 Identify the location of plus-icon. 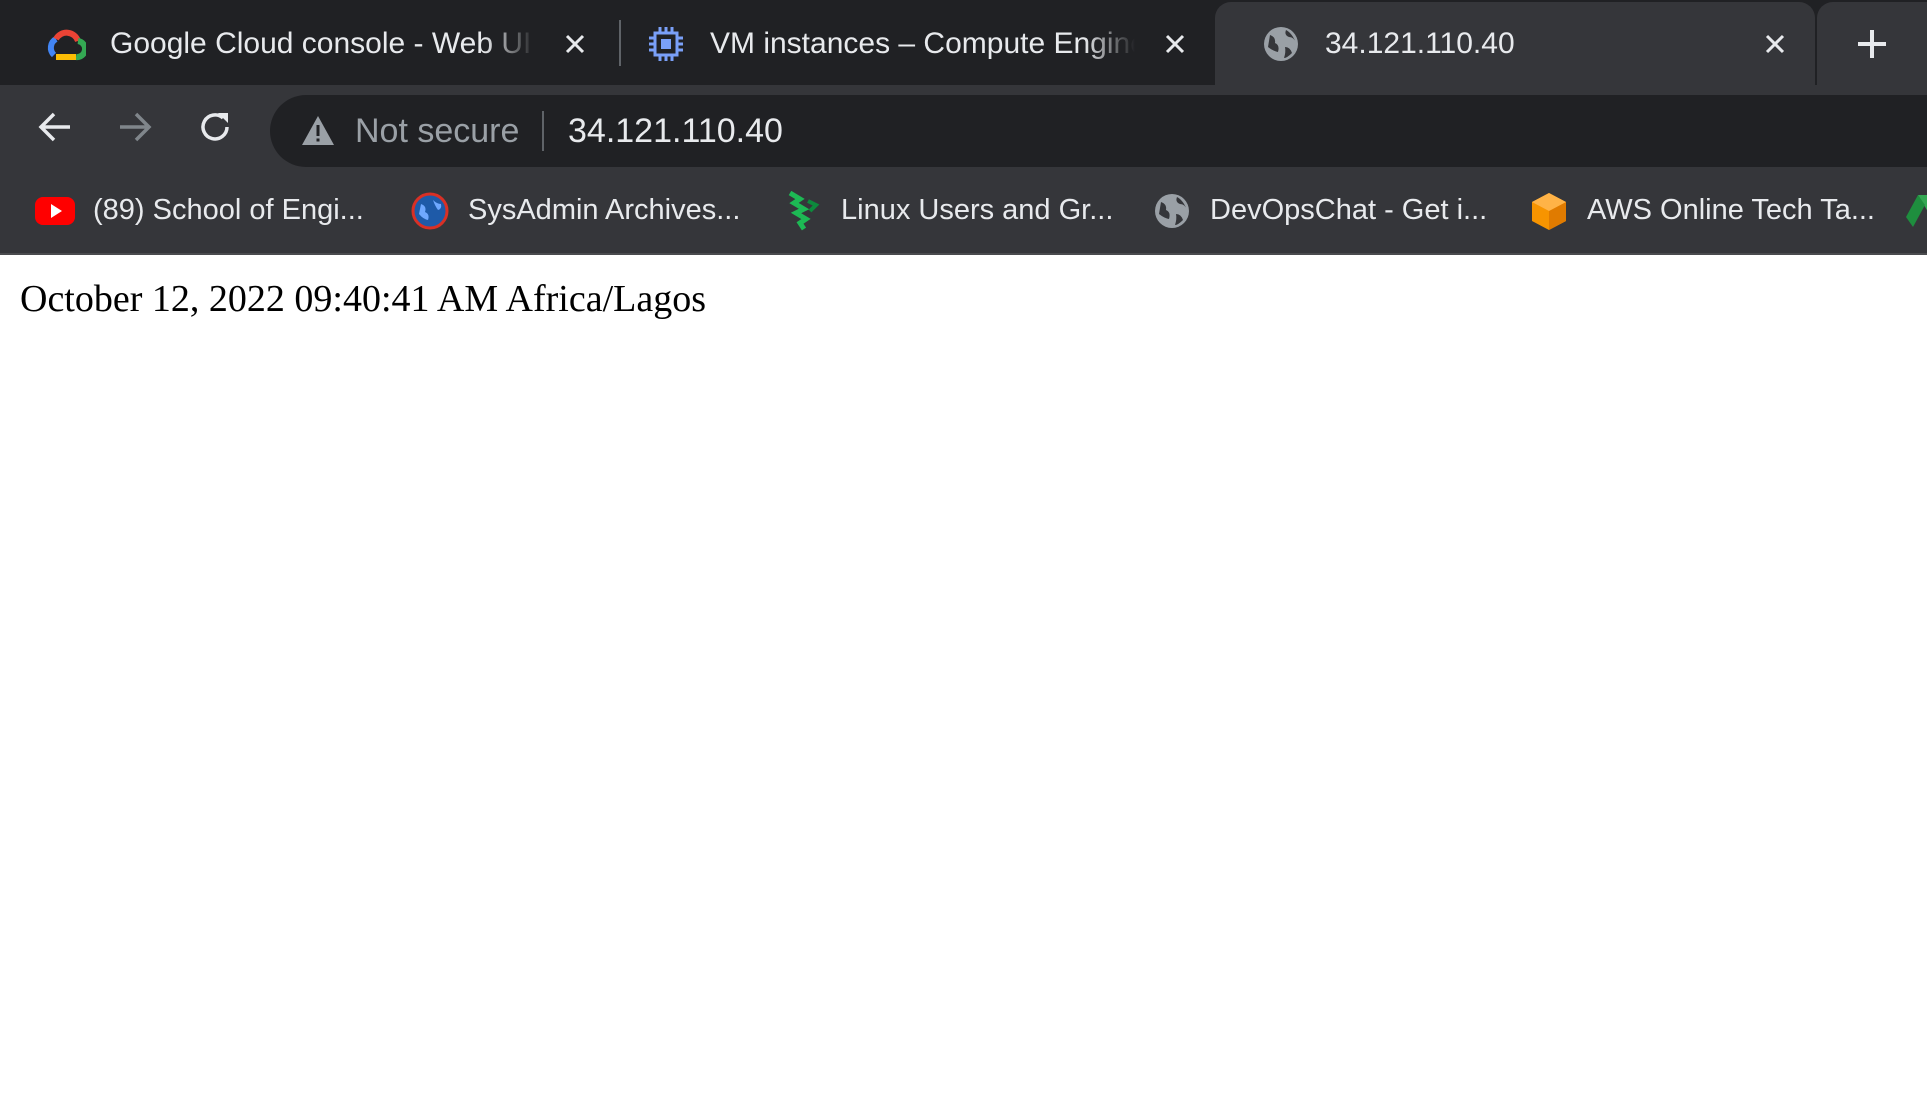
(1872, 43).